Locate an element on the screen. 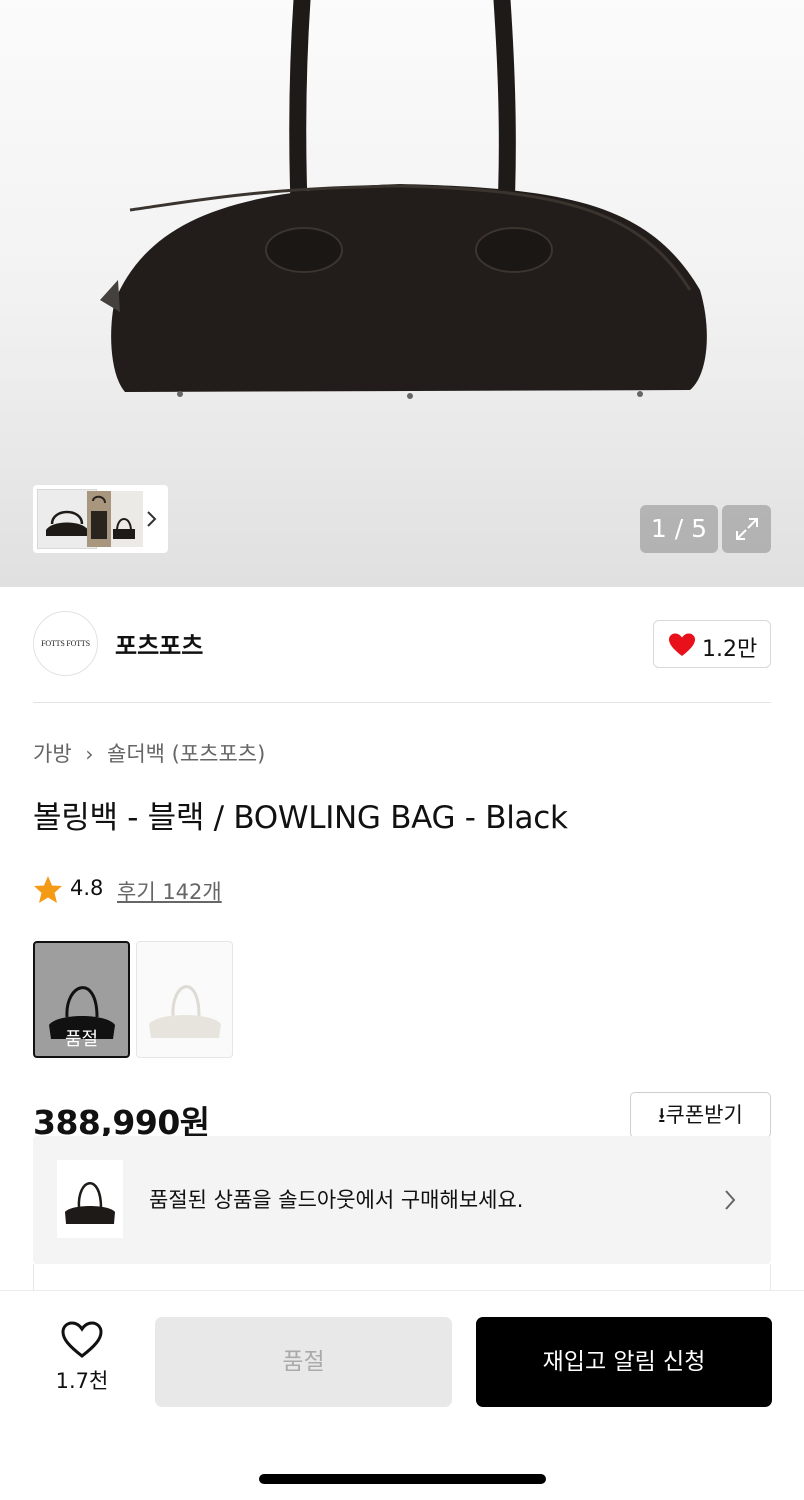 Image resolution: width=804 pixels, height=1500 pixels. thumbnail-strip is located at coordinates (100, 519).